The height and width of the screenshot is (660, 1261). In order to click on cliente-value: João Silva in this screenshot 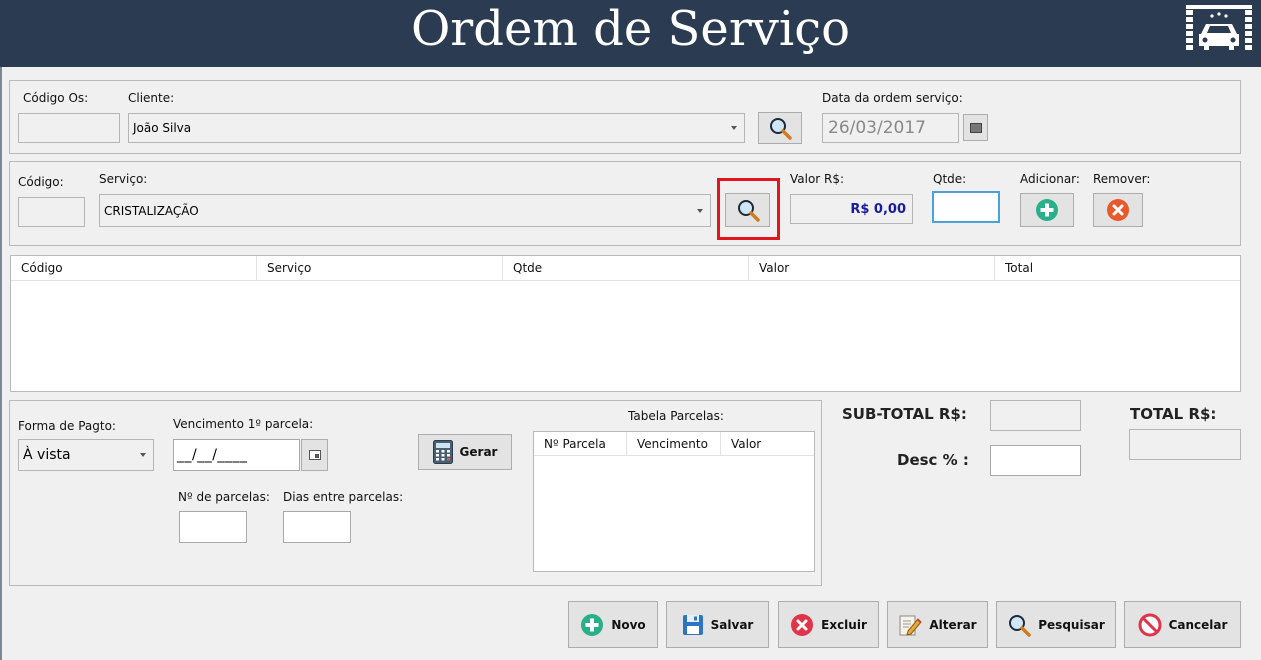, I will do `click(162, 128)`.